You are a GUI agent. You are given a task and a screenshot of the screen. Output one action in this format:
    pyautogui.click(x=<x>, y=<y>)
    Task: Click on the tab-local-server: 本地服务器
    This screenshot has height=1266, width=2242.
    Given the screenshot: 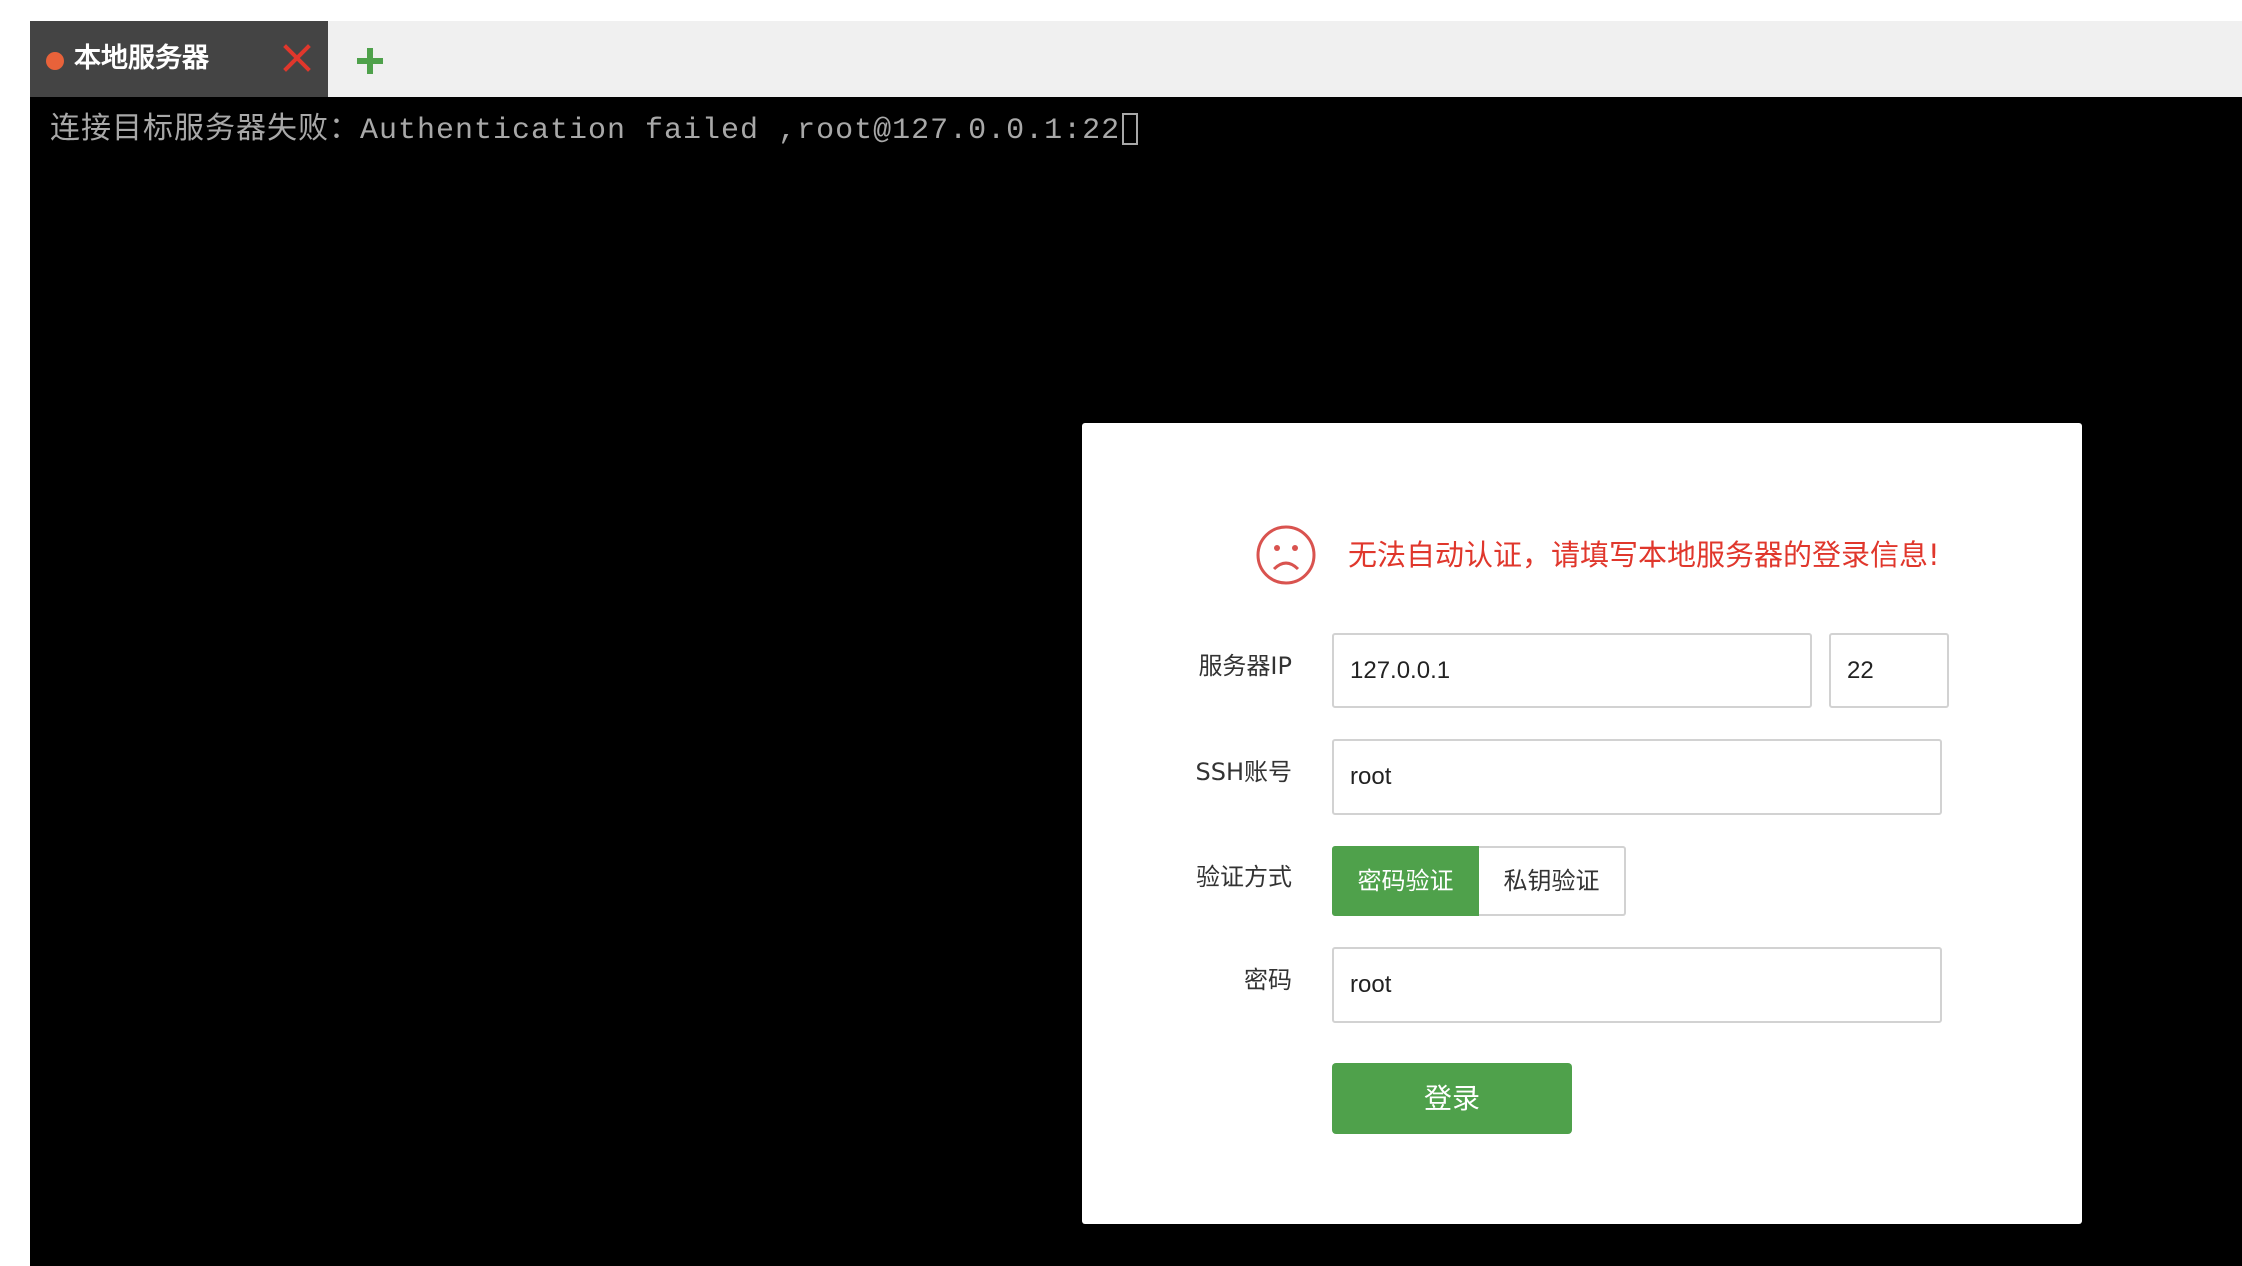 What is the action you would take?
    pyautogui.click(x=179, y=59)
    